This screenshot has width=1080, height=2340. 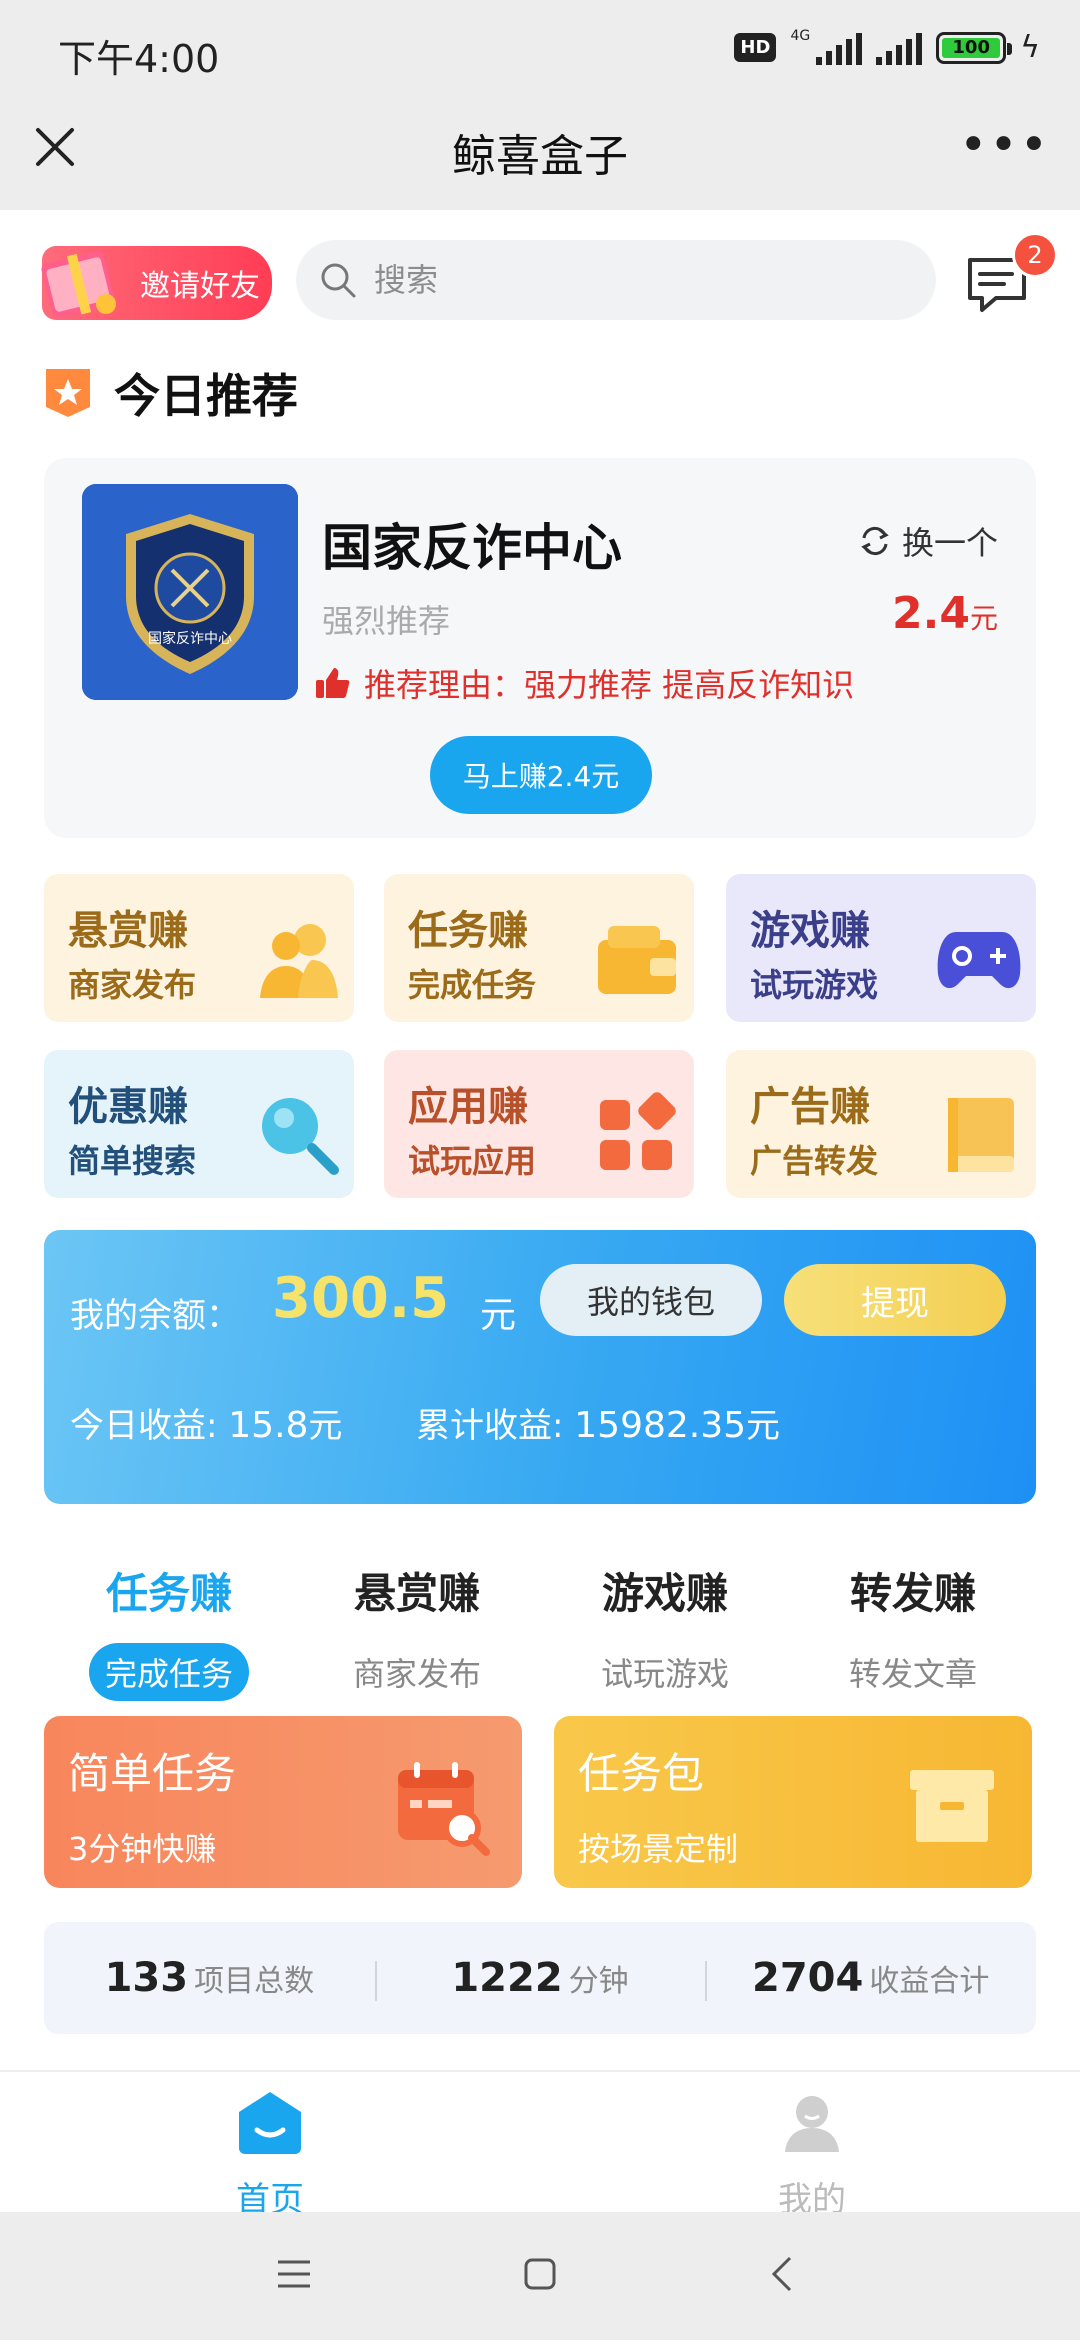 I want to click on tab-subtitle: 转发文章, so click(x=912, y=1674).